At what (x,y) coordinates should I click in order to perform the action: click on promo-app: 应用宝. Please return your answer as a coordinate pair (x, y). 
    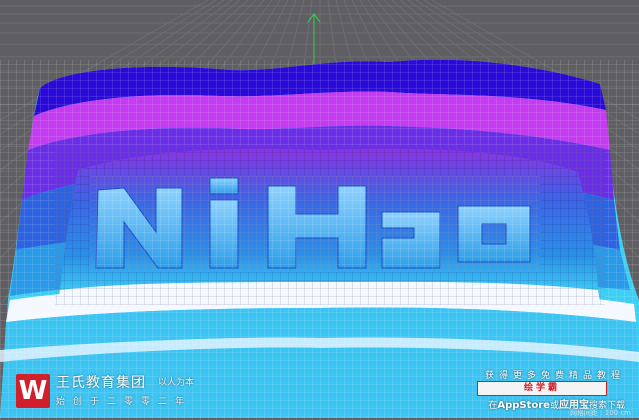
    Looking at the image, I should click on (573, 405).